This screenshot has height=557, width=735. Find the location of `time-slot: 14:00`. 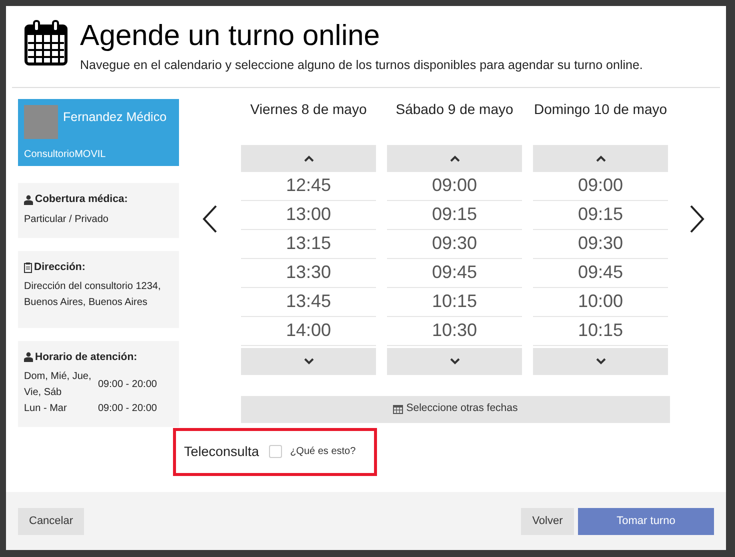

time-slot: 14:00 is located at coordinates (308, 331).